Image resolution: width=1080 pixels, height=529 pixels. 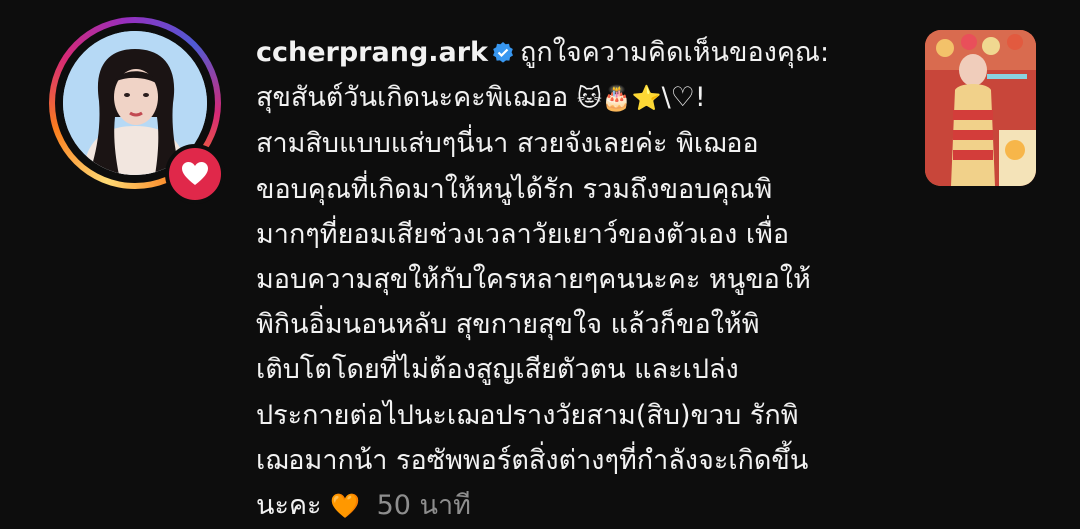 I want to click on like-badge, so click(x=195, y=174).